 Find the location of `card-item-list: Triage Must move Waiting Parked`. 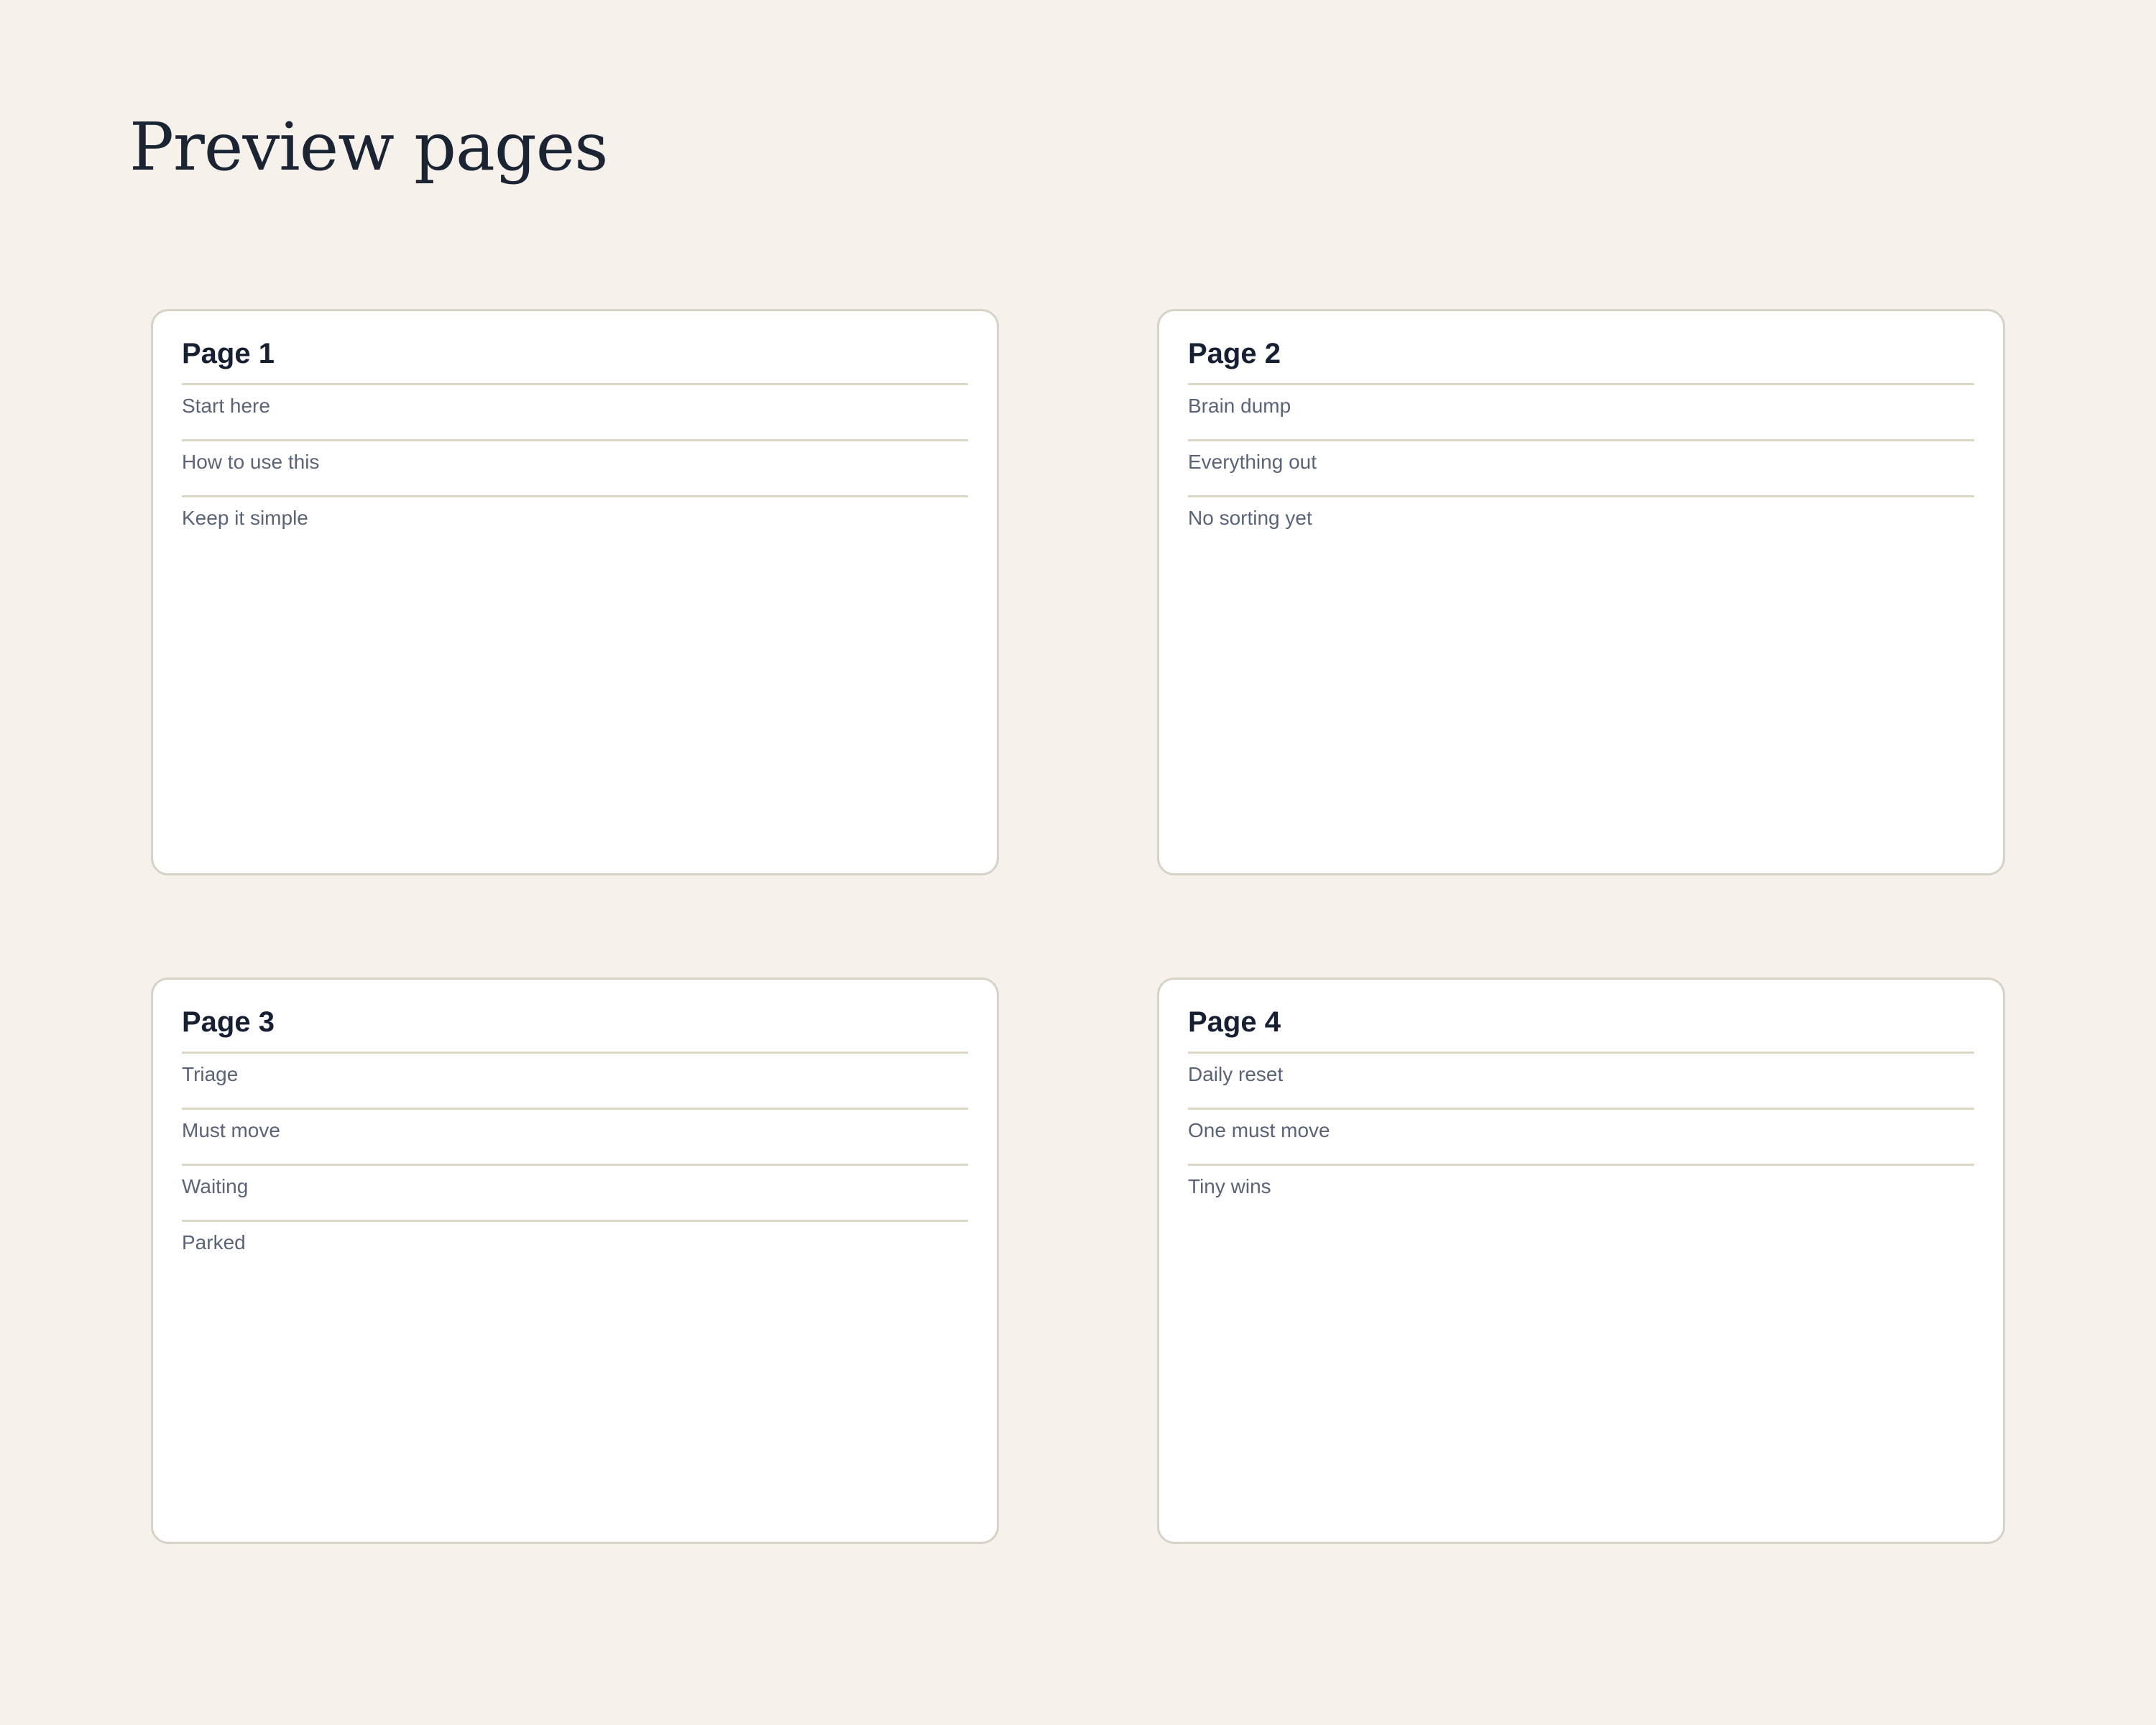

card-item-list: Triage Must move Waiting Parked is located at coordinates (575, 1164).